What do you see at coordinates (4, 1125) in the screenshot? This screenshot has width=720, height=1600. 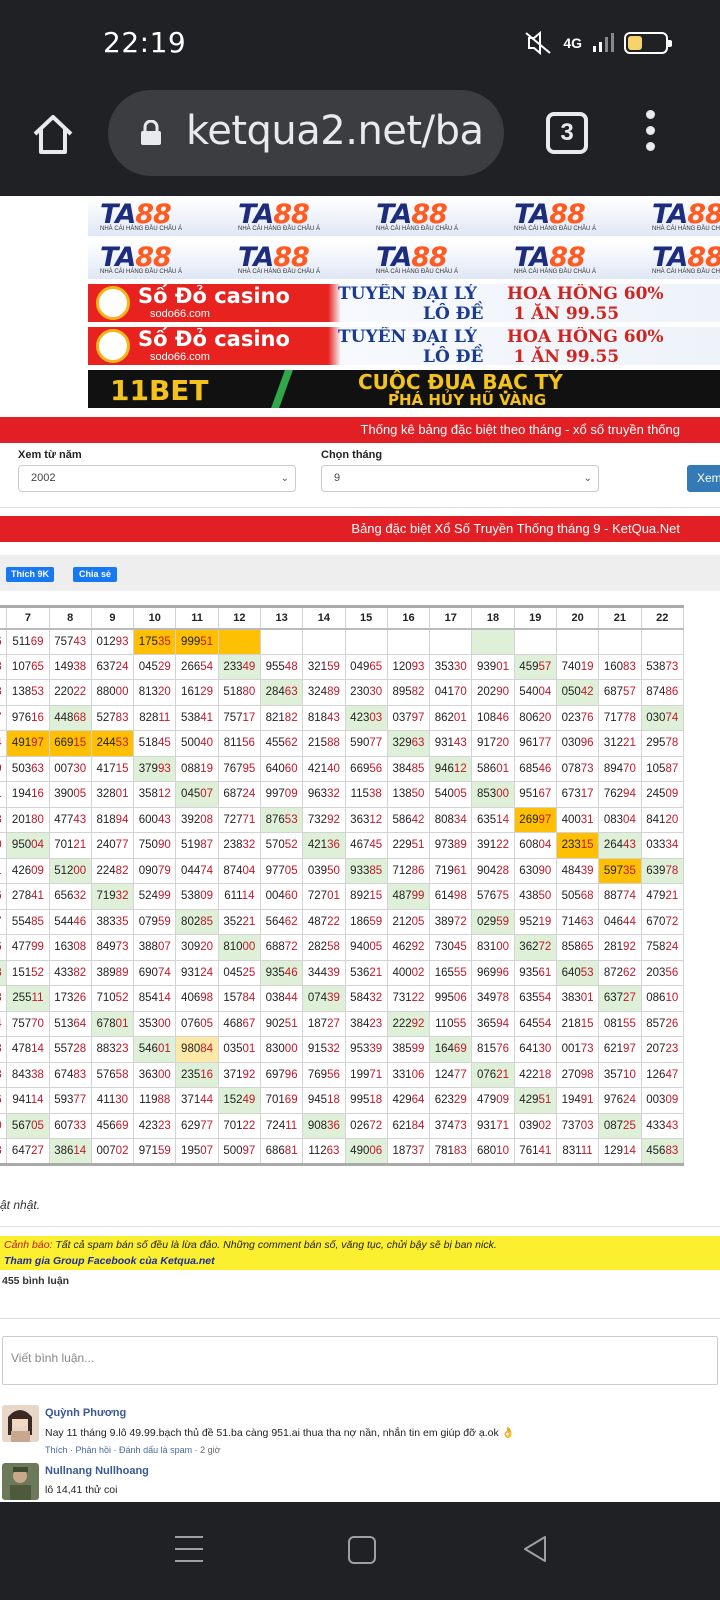 I see `result-cell: 73170` at bounding box center [4, 1125].